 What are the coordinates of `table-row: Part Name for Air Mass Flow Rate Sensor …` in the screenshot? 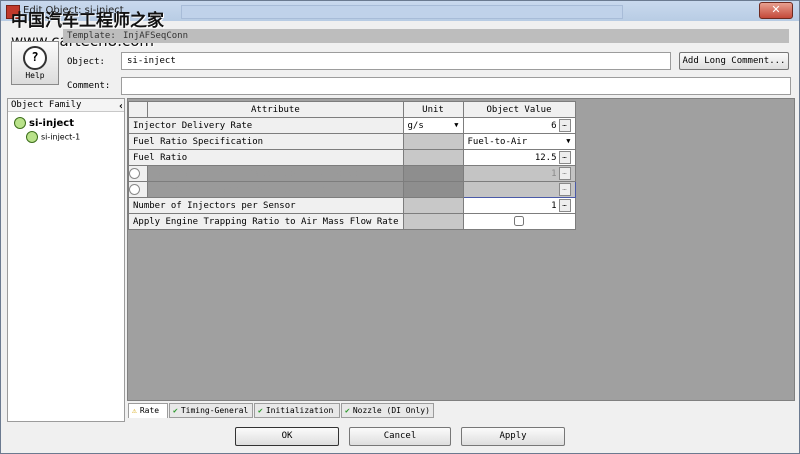 It's located at (351, 173).